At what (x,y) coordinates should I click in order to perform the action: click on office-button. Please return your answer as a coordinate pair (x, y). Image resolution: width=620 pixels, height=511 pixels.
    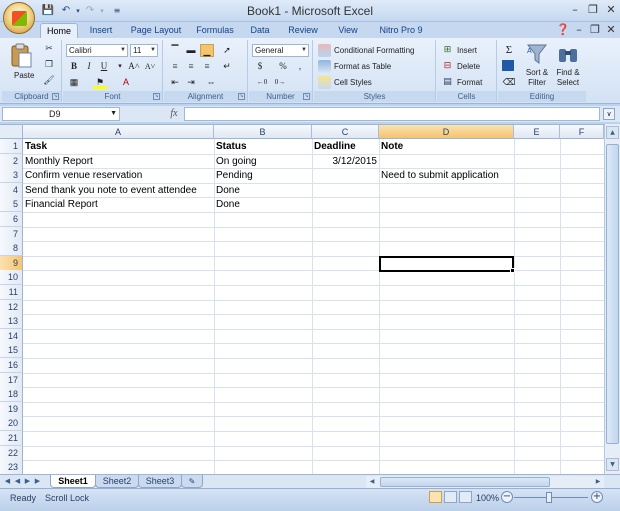
    Looking at the image, I should click on (19, 18).